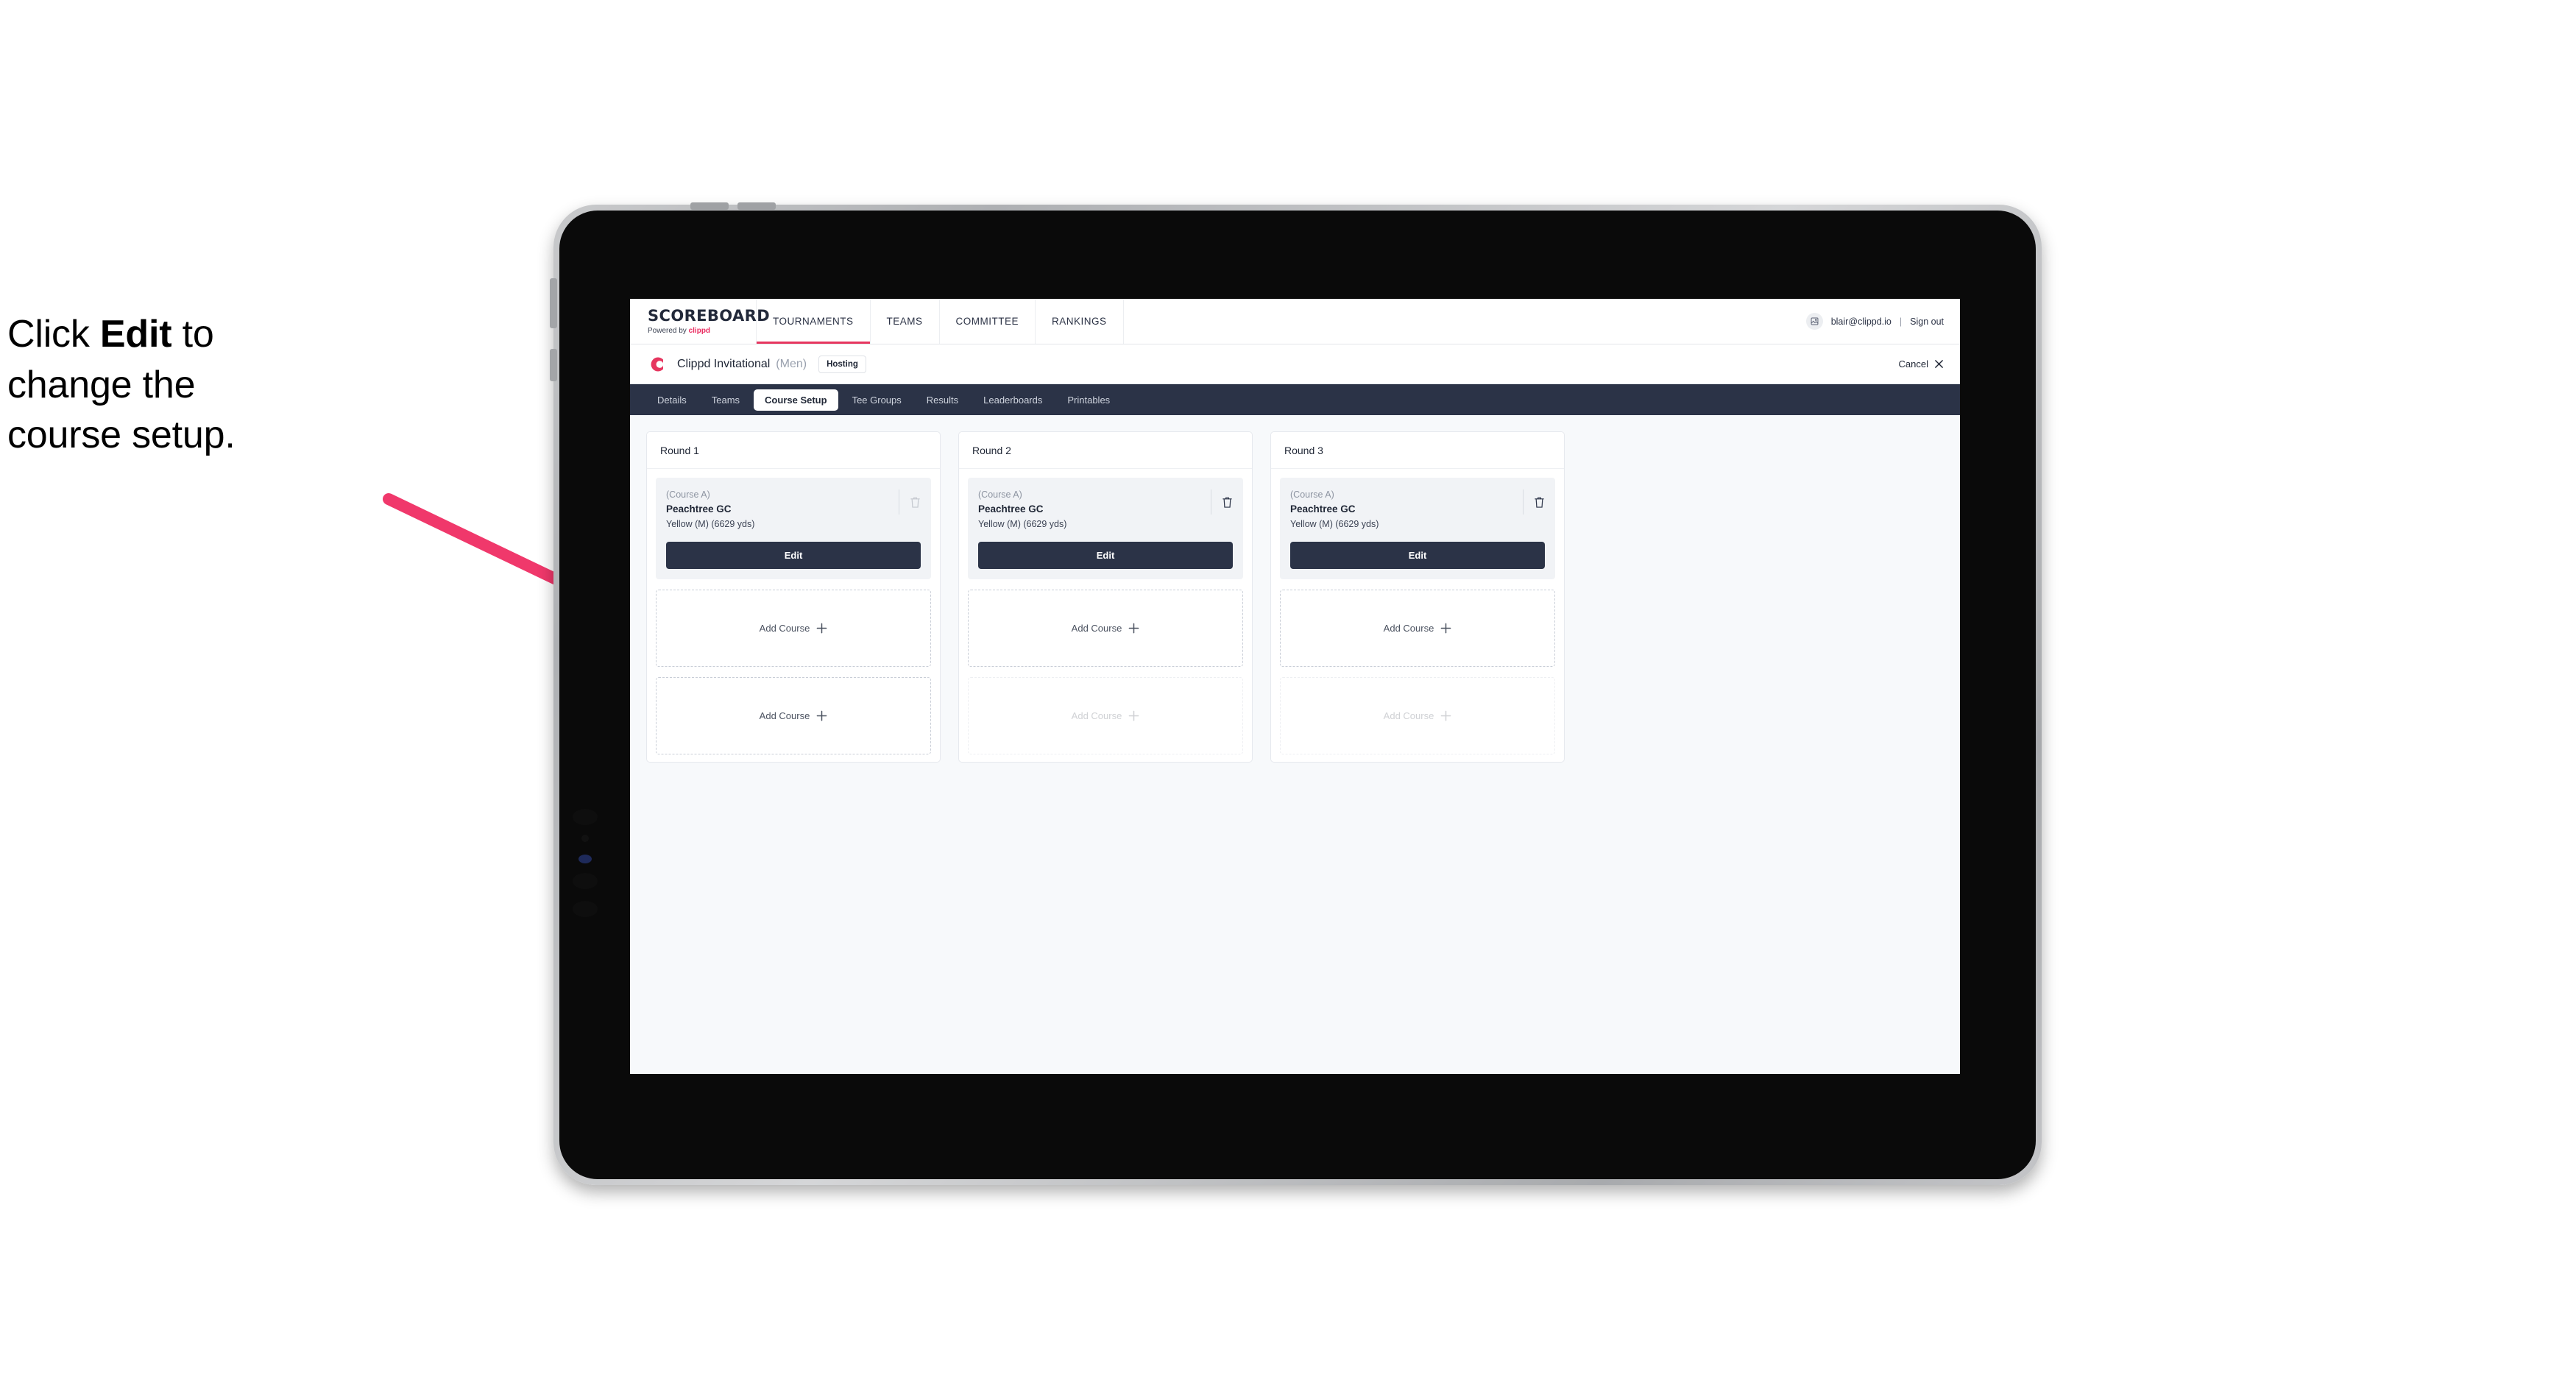 The width and height of the screenshot is (2576, 1386). Describe the element at coordinates (53, 334) in the screenshot. I see `annotation-line1-pre: Click` at that location.